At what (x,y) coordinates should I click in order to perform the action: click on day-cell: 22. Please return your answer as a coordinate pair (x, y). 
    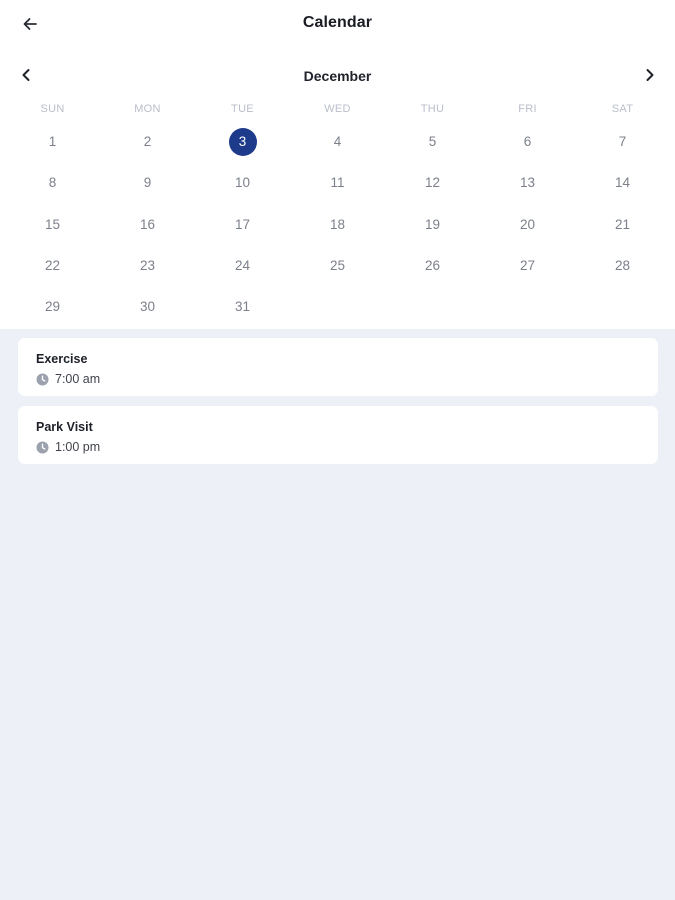
    Looking at the image, I should click on (52, 265).